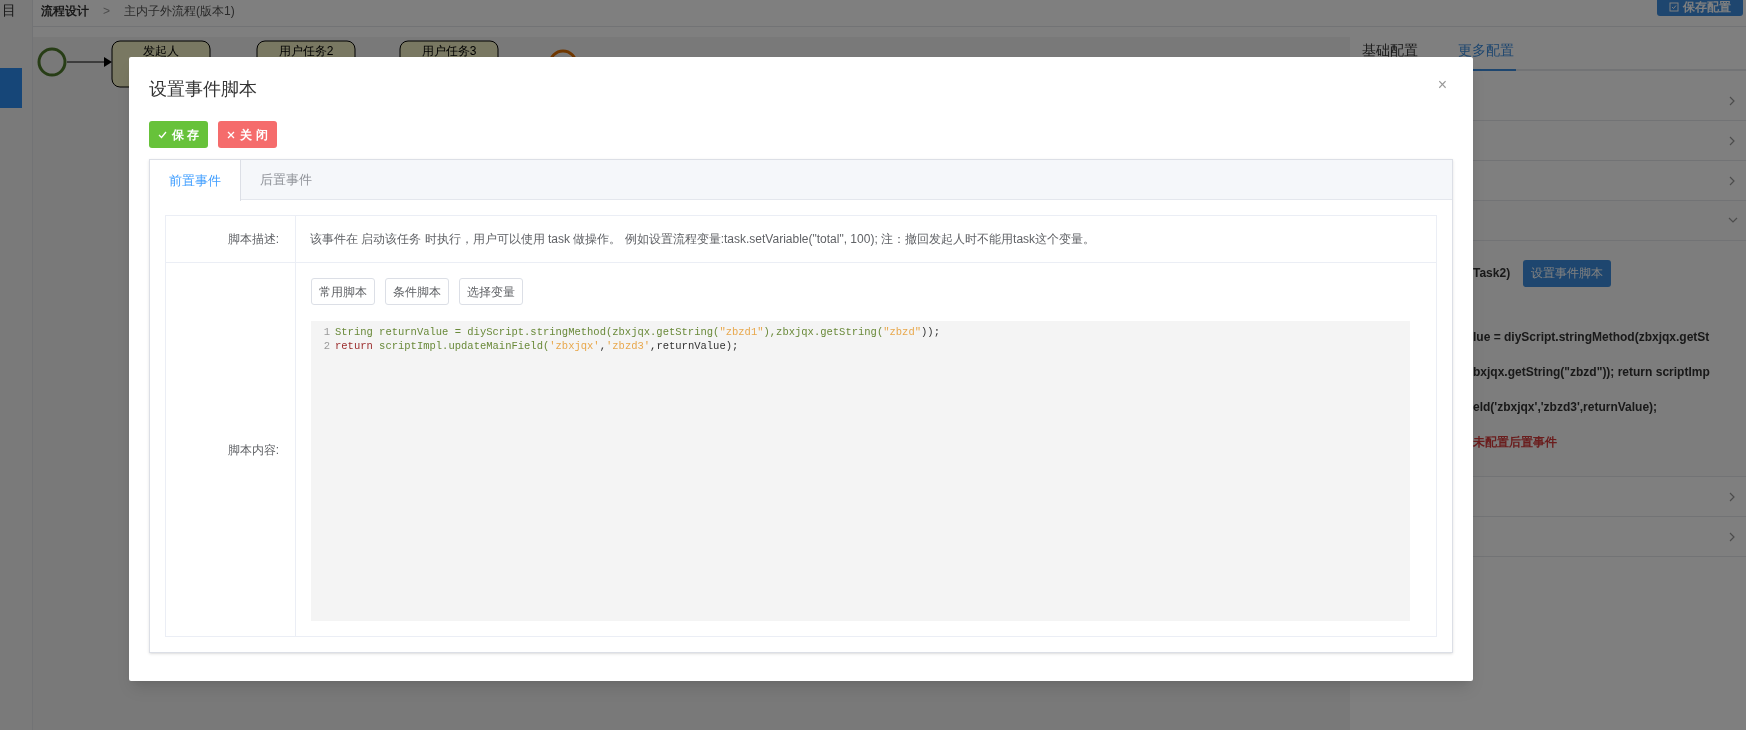 The image size is (1746, 730). What do you see at coordinates (203, 89) in the screenshot?
I see `dialog-title: 设置事件脚本` at bounding box center [203, 89].